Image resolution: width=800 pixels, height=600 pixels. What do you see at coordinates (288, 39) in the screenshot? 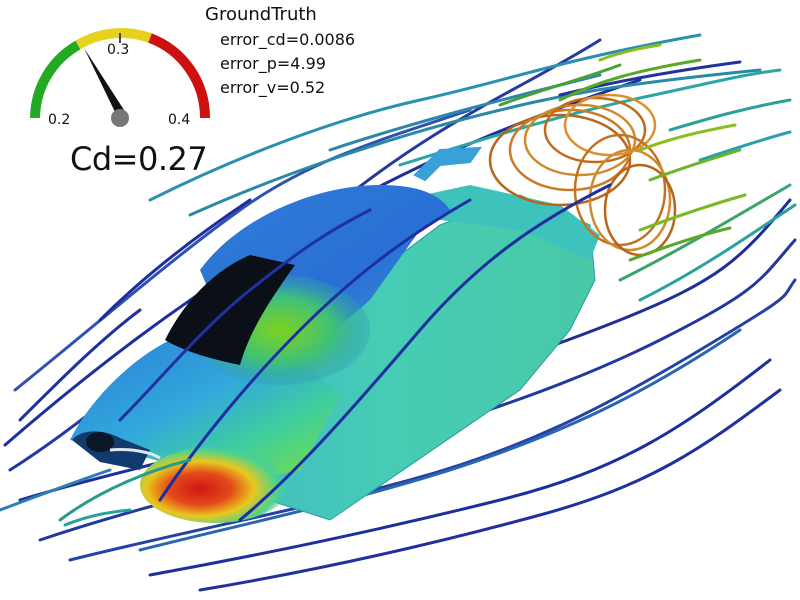
I see `error-cd-label: error_cd=0.0086` at bounding box center [288, 39].